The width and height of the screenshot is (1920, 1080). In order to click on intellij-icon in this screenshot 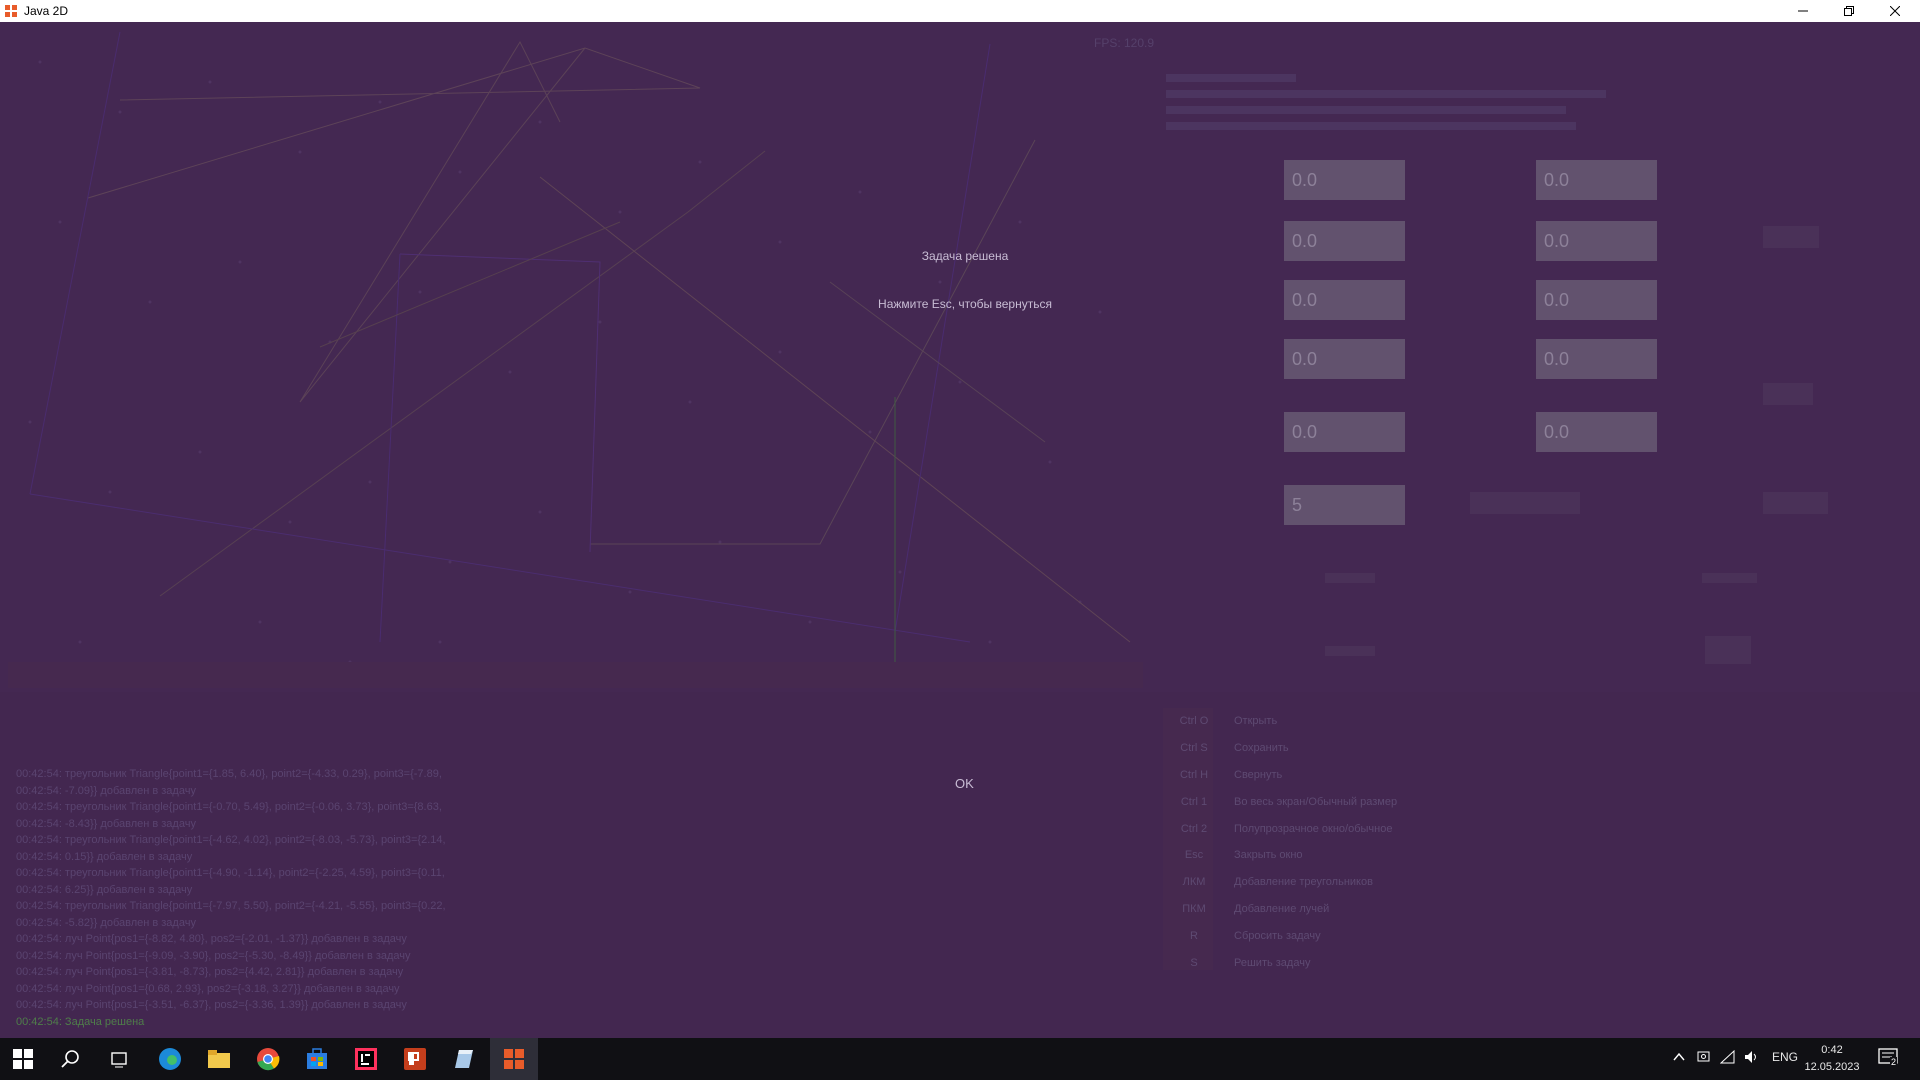, I will do `click(366, 1059)`.